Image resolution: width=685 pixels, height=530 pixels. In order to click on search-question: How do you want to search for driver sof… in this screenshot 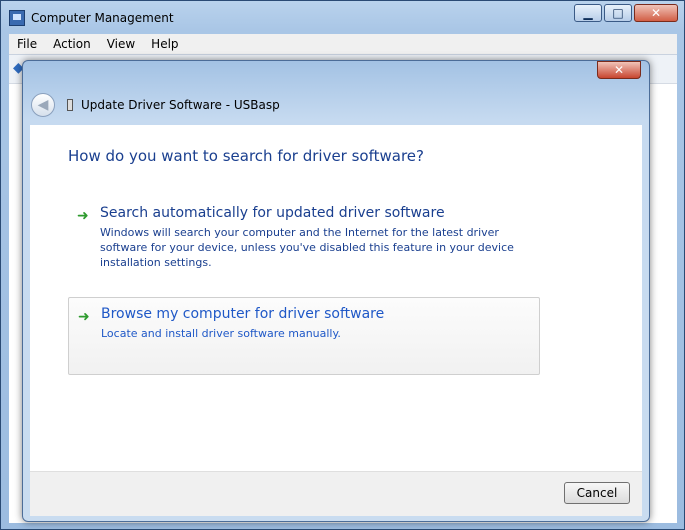, I will do `click(246, 156)`.